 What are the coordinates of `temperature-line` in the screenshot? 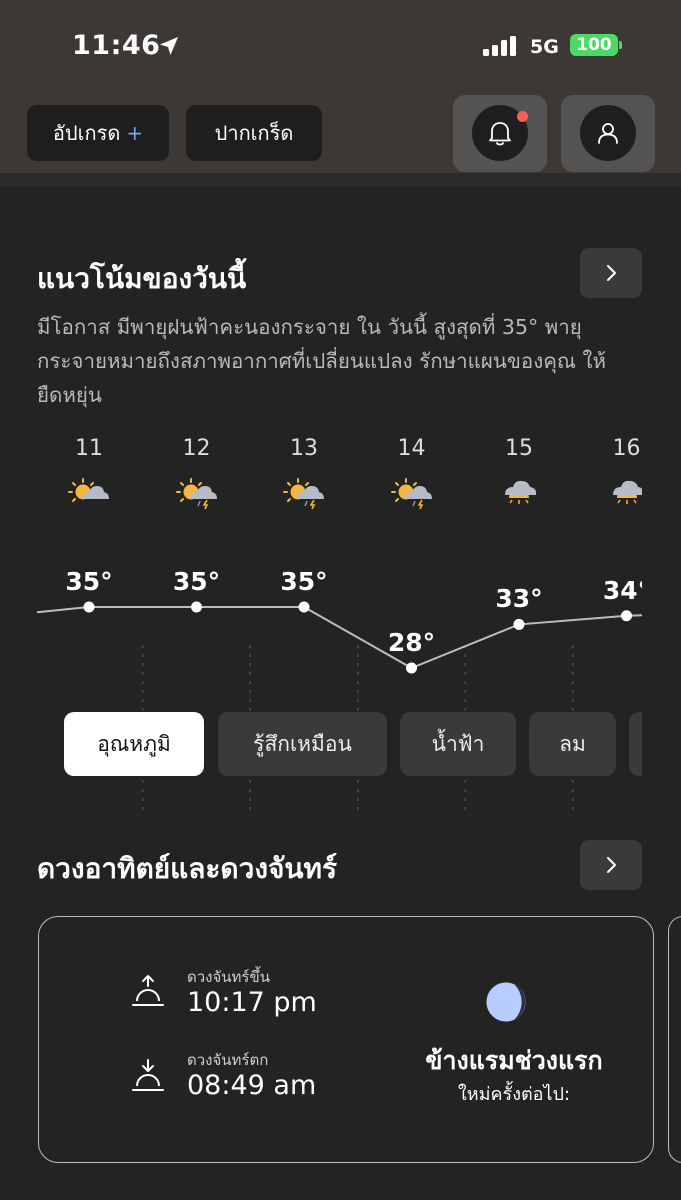 It's located at (339, 638).